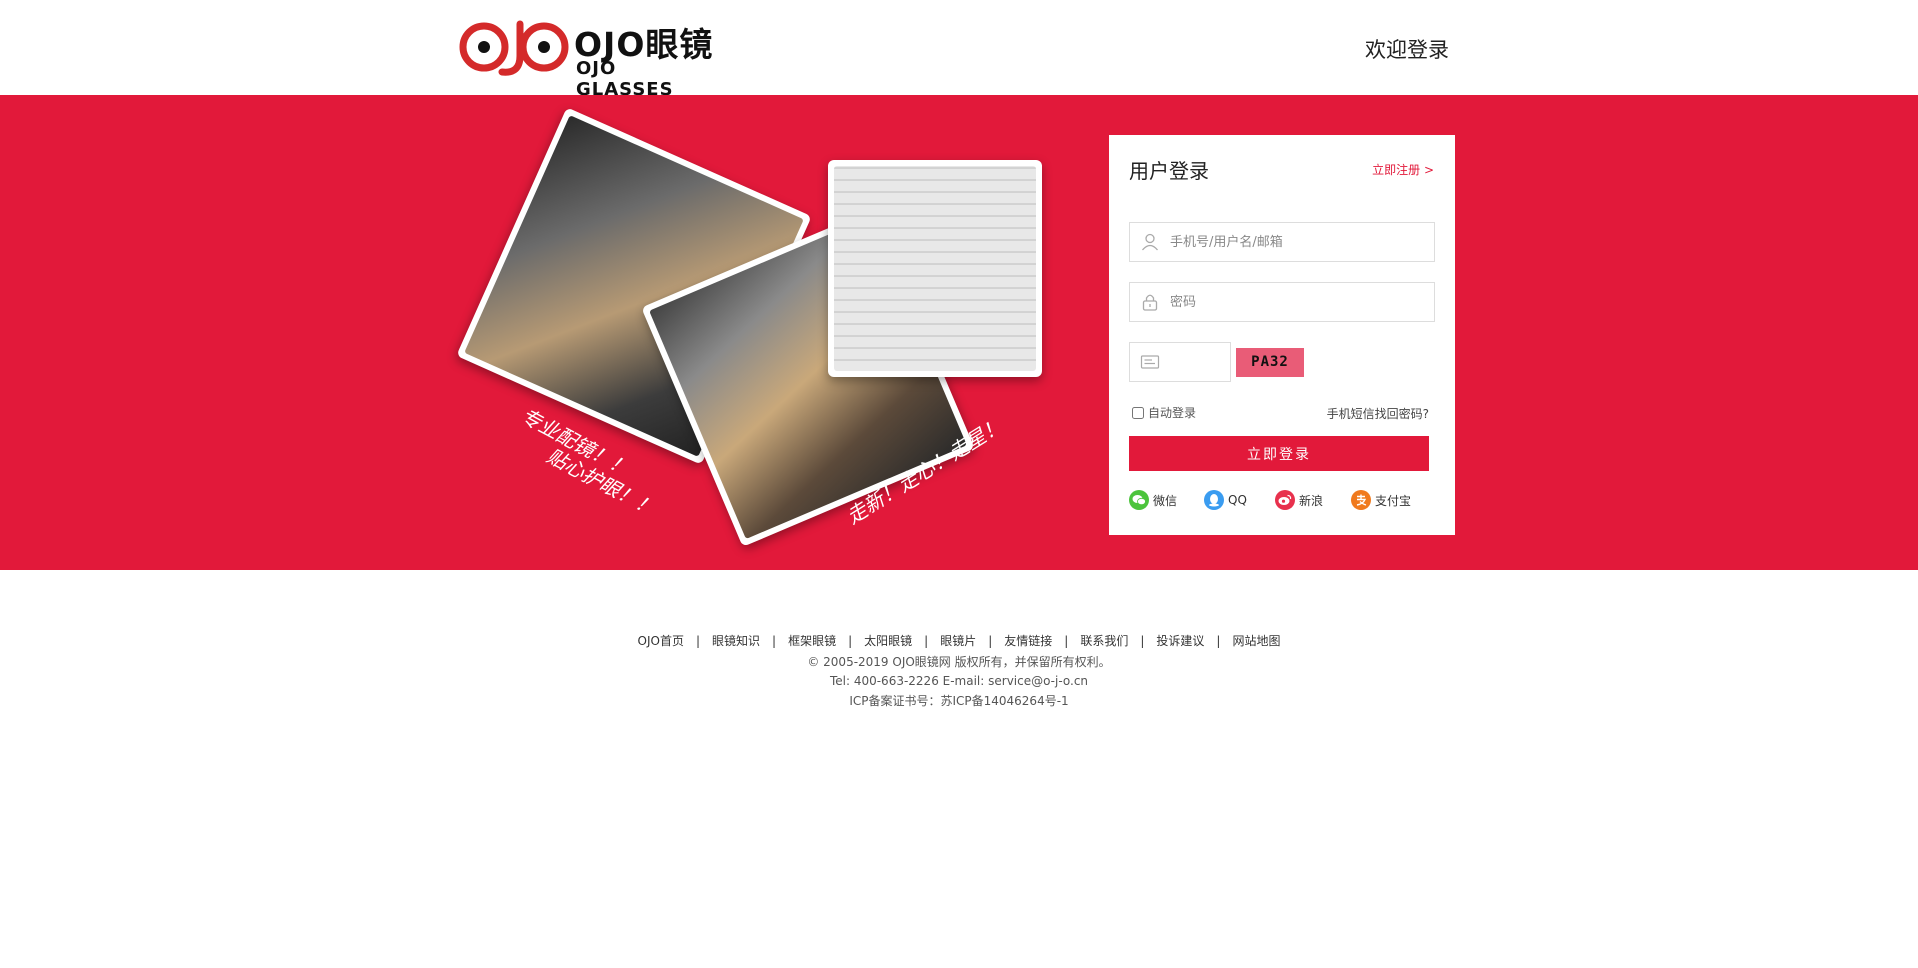 This screenshot has width=1918, height=968. I want to click on password-input, so click(1295, 302).